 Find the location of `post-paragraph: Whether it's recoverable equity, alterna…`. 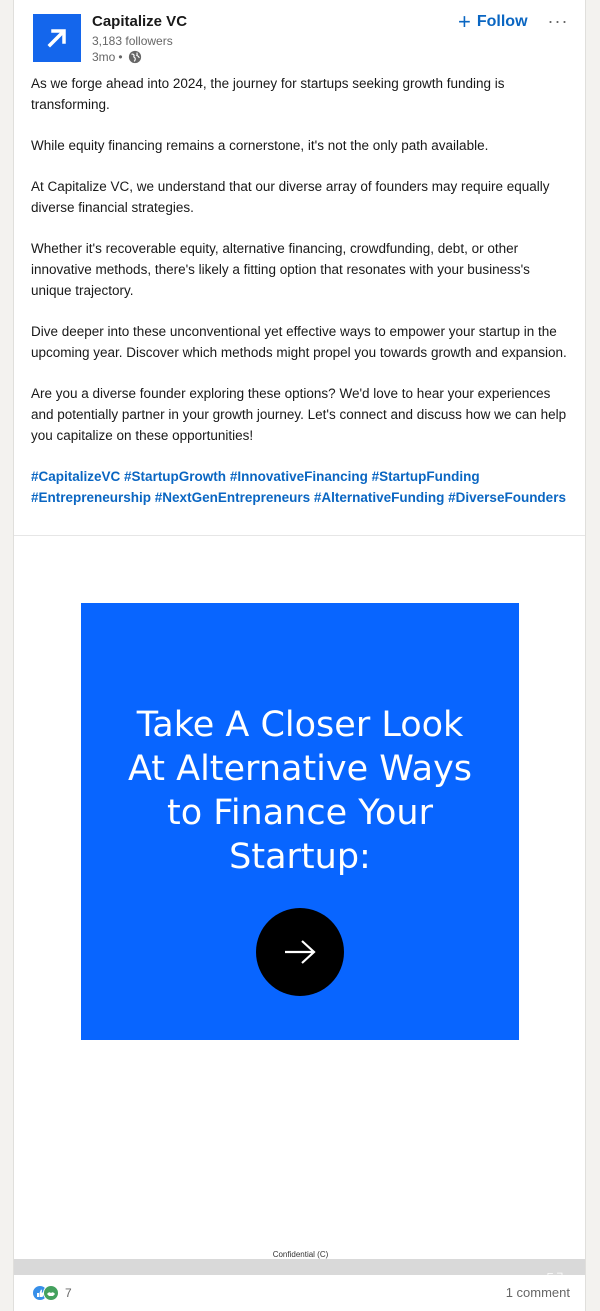

post-paragraph: Whether it's recoverable equity, alterna… is located at coordinates (280, 269).